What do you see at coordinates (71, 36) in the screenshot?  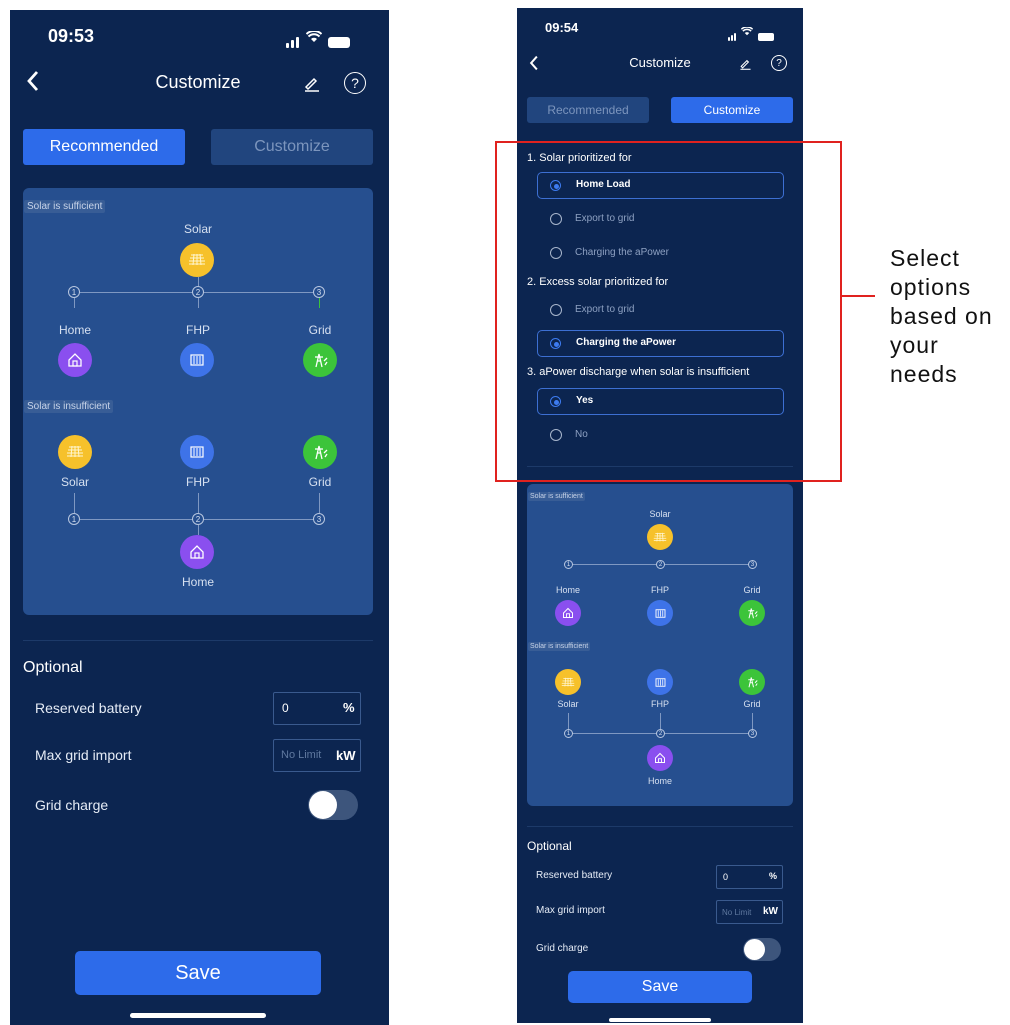 I see `status-time: 09:53` at bounding box center [71, 36].